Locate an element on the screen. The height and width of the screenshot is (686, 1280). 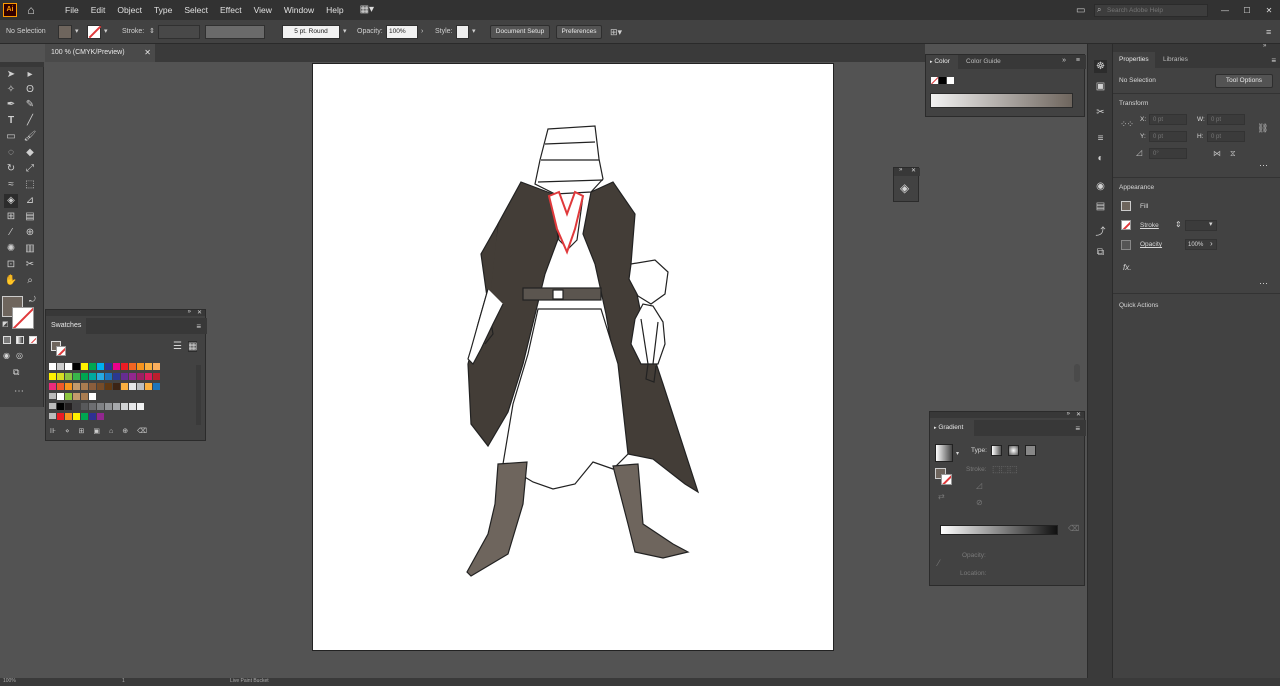
panel-drag-handle is located at coordinates (1007, 415).